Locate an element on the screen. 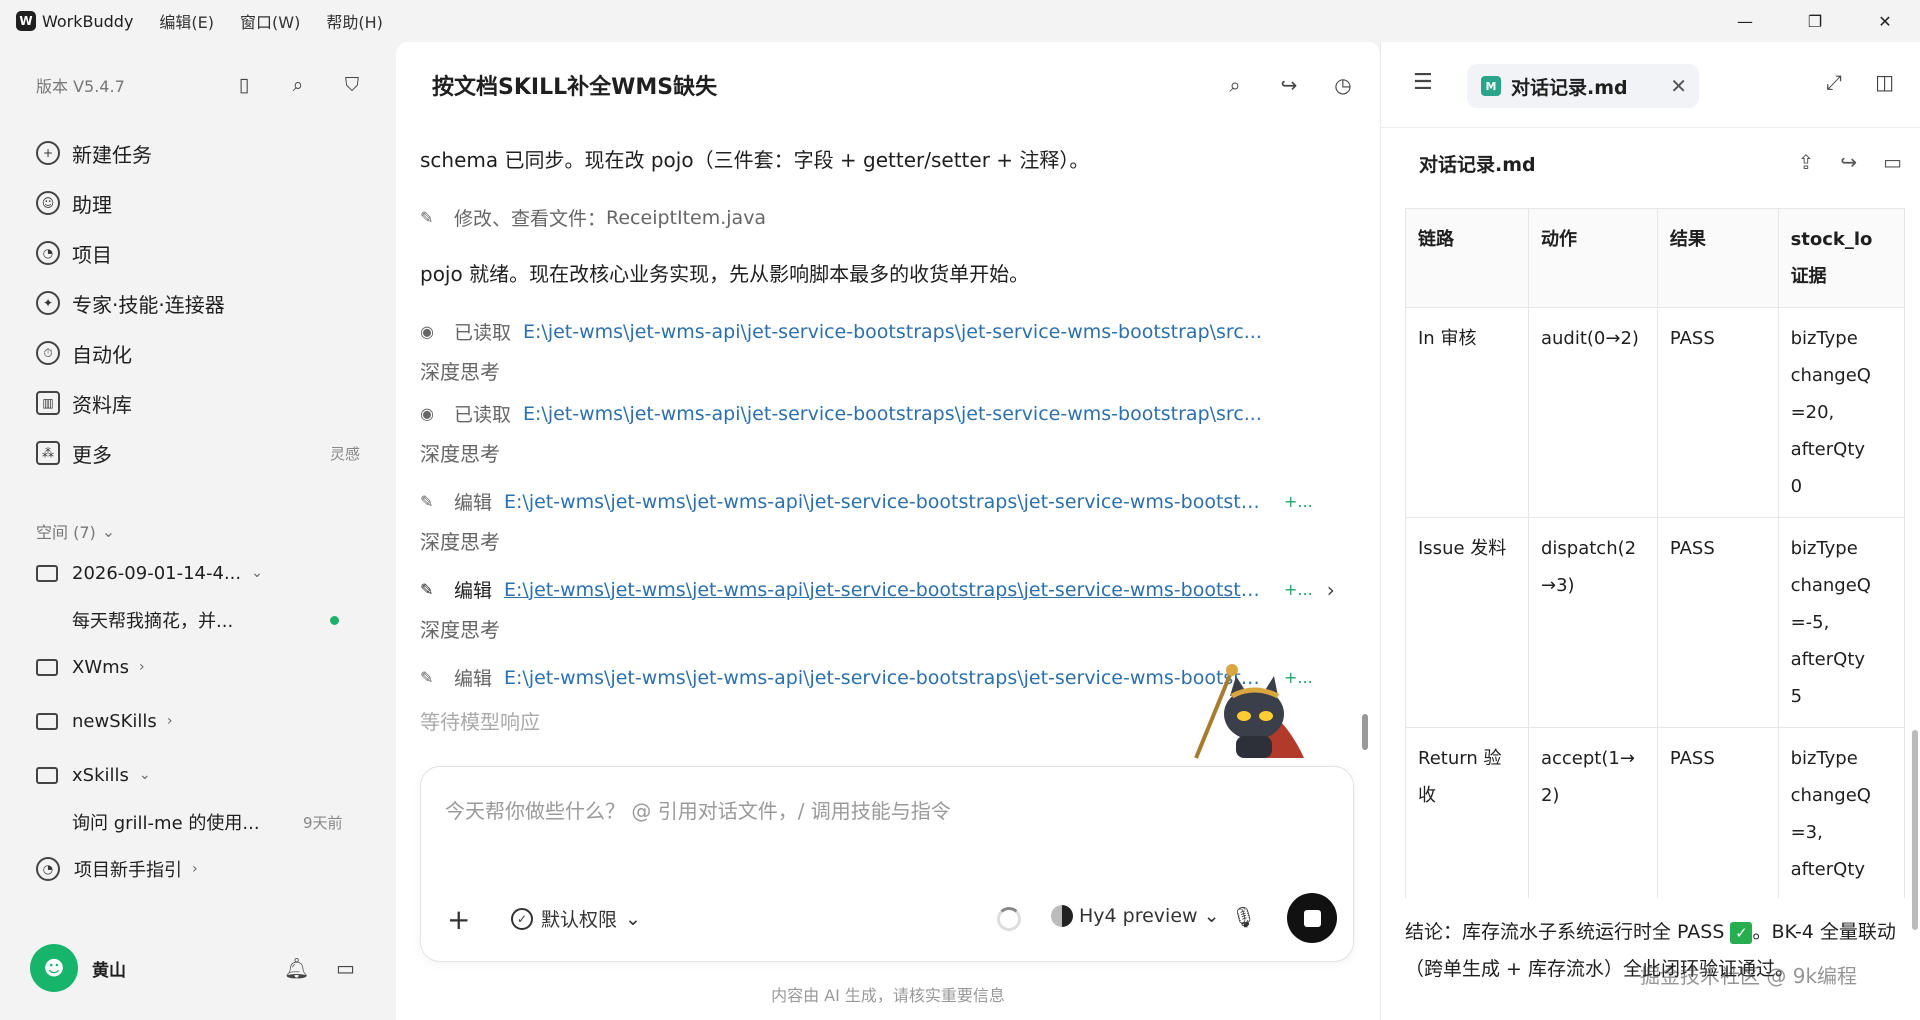  app-logo: W WorkBuddy is located at coordinates (74, 21).